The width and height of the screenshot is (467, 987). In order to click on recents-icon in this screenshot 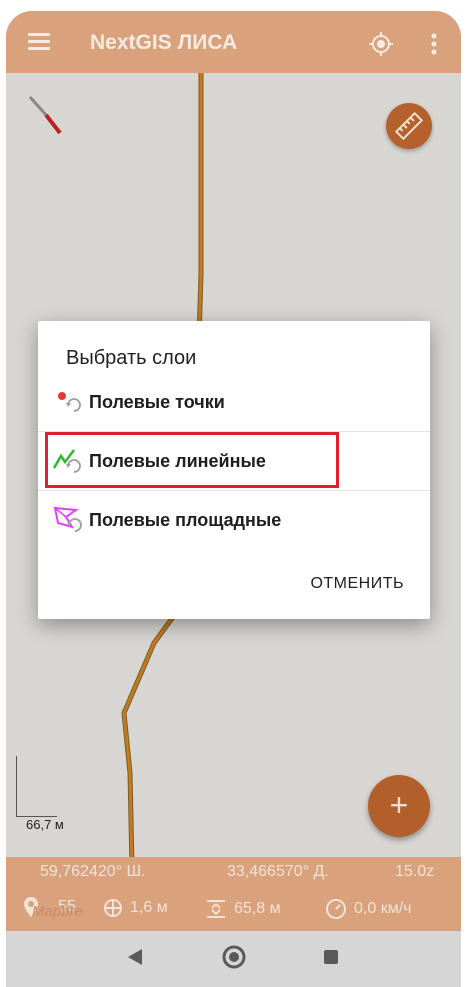, I will do `click(331, 957)`.